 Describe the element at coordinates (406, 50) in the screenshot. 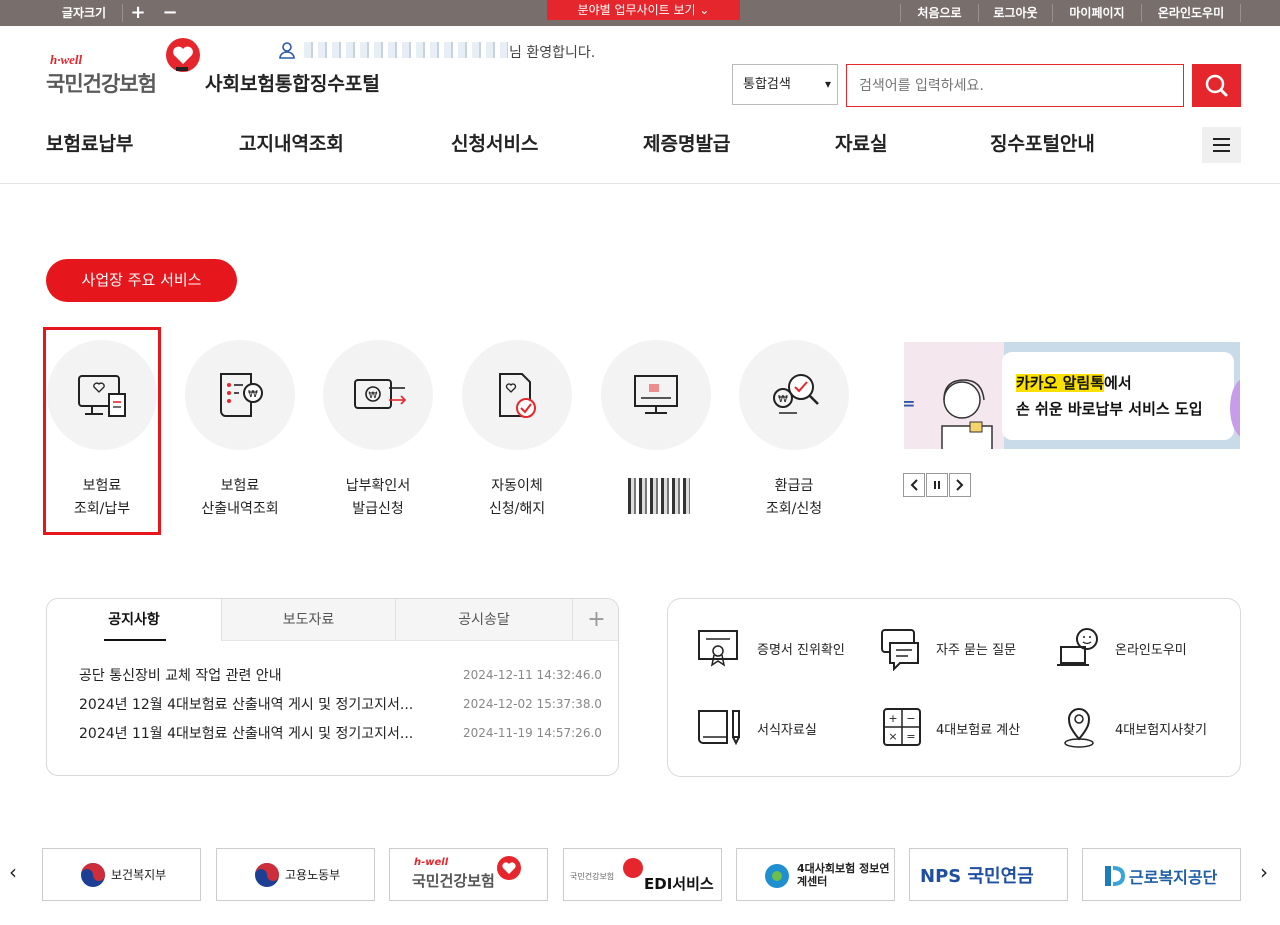

I see `username-masked` at that location.